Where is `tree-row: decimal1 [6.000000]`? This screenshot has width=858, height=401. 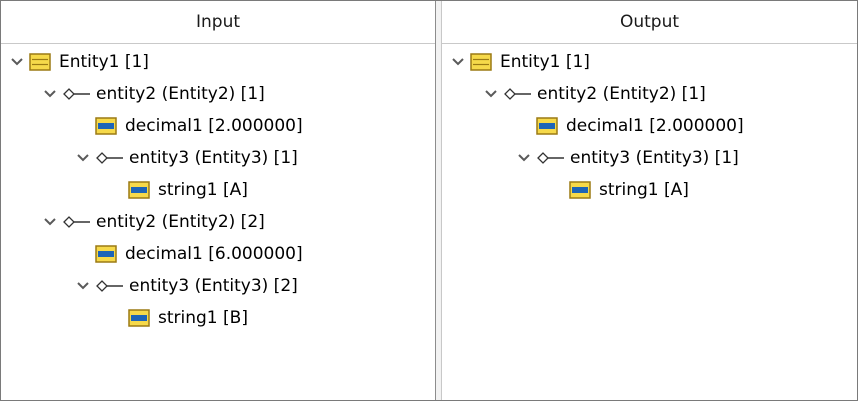
tree-row: decimal1 [6.000000] is located at coordinates (199, 254).